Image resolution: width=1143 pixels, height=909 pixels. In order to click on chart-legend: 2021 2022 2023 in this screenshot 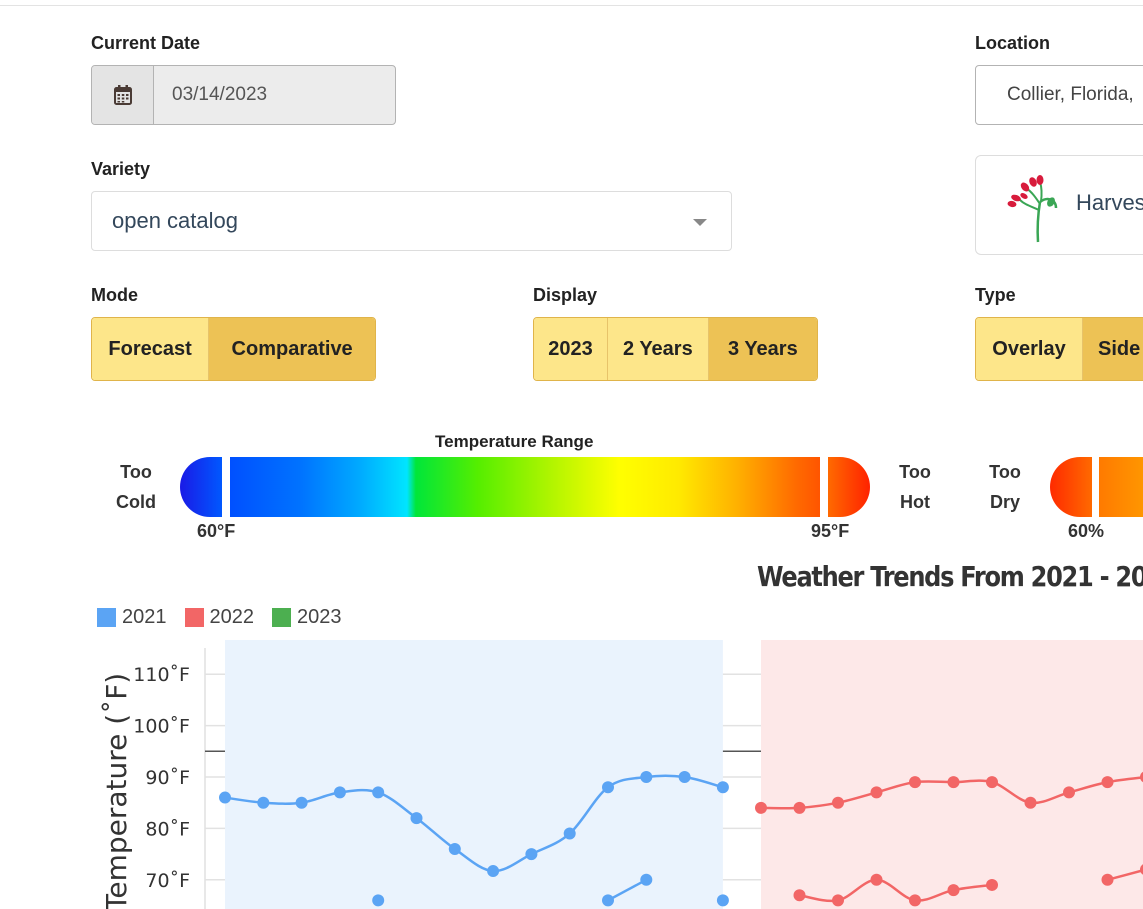, I will do `click(219, 617)`.